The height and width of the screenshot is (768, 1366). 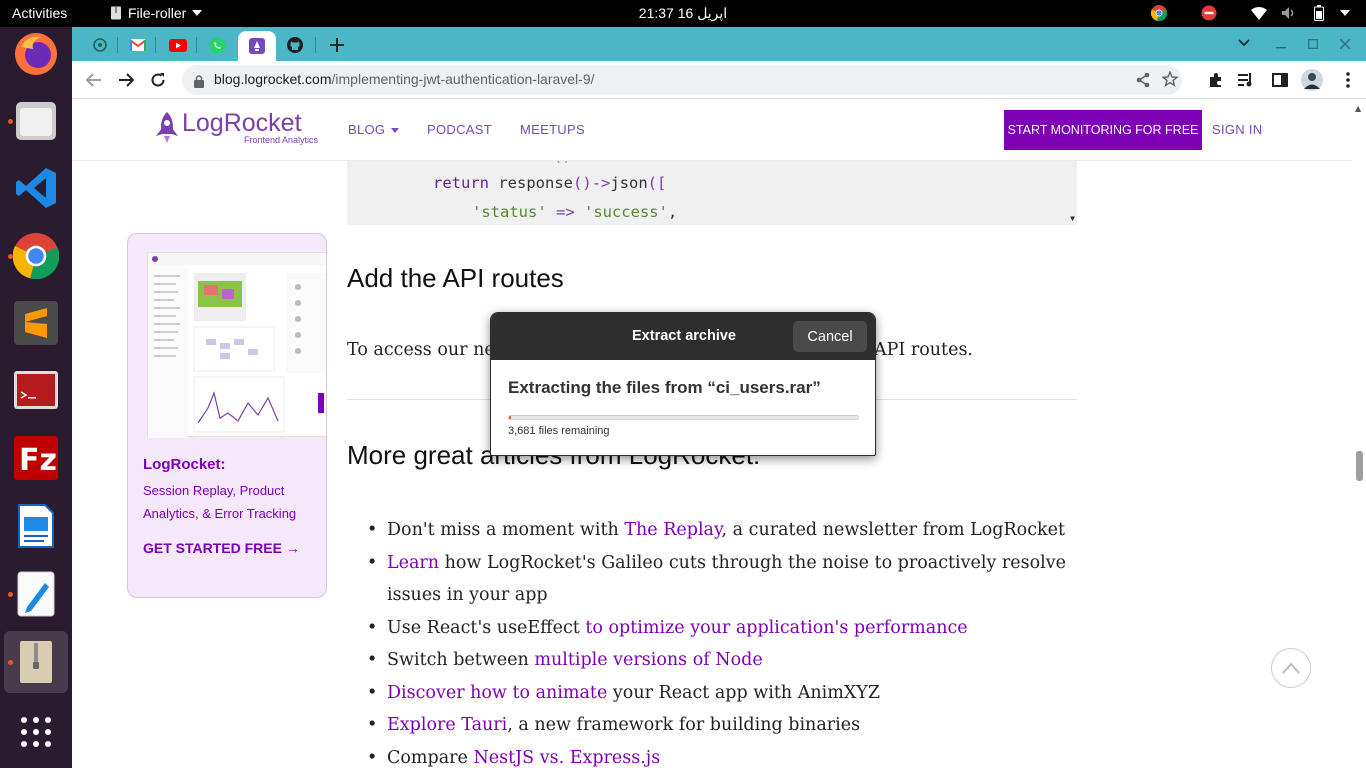 I want to click on chrome-tray-icon, so click(x=1159, y=13).